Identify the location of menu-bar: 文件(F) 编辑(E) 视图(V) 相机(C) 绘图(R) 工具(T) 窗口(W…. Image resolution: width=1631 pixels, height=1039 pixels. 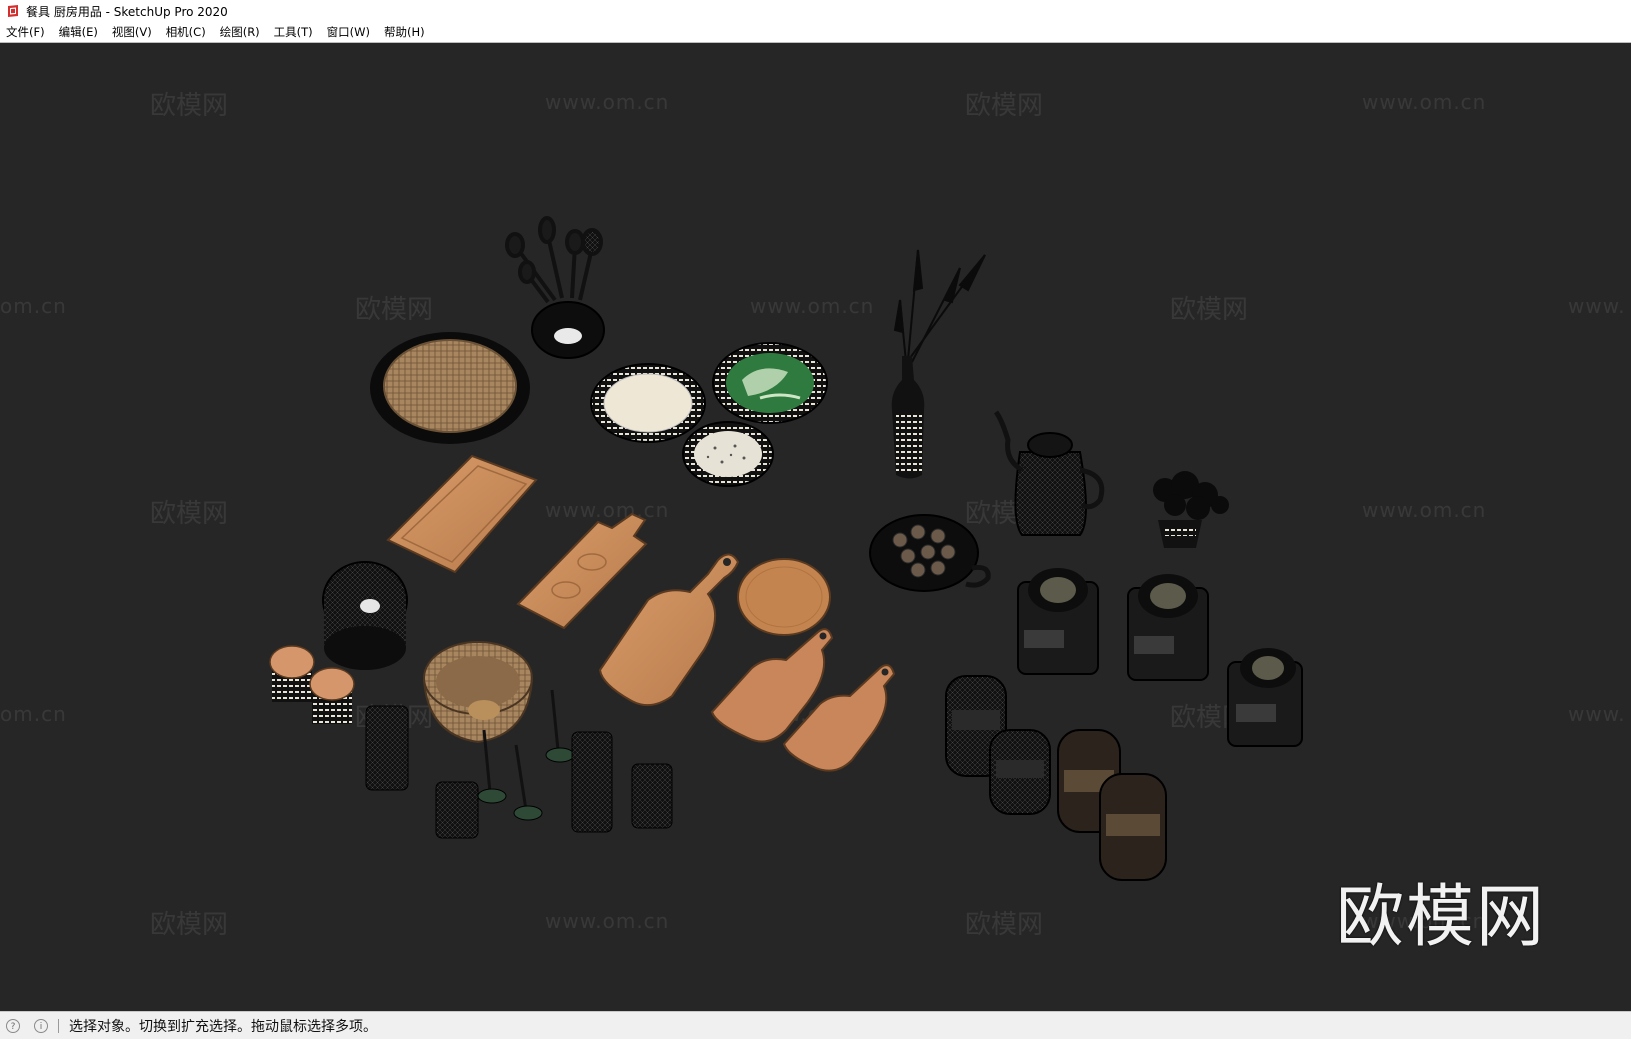
(815, 32).